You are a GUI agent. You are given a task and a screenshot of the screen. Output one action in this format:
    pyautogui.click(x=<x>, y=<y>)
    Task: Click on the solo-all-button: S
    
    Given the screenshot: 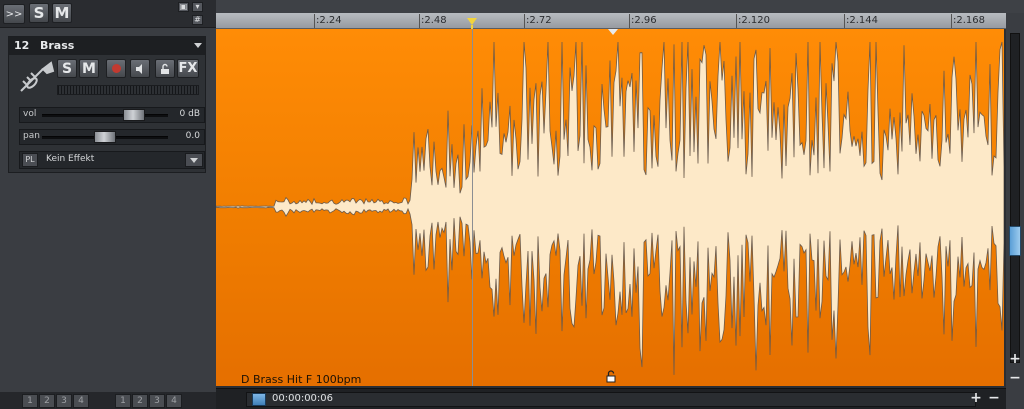 What is the action you would take?
    pyautogui.click(x=39, y=13)
    